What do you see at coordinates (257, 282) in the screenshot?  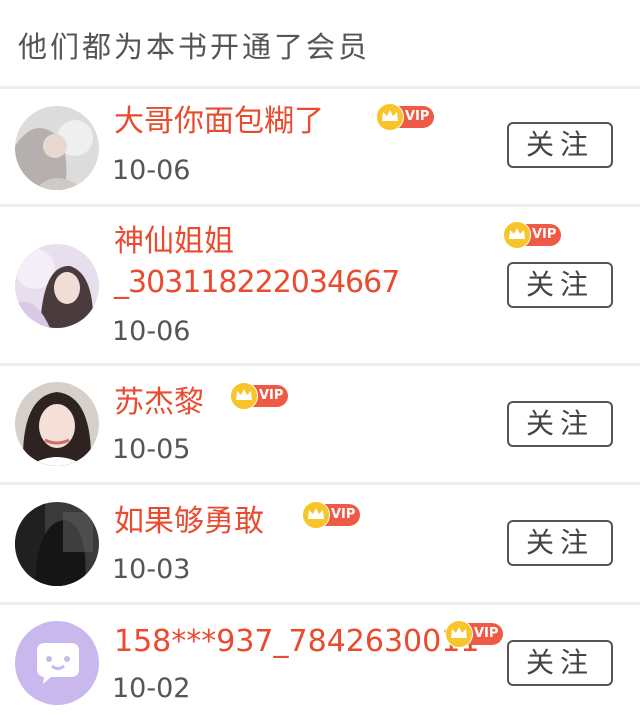 I see `member-name: _303118222034667` at bounding box center [257, 282].